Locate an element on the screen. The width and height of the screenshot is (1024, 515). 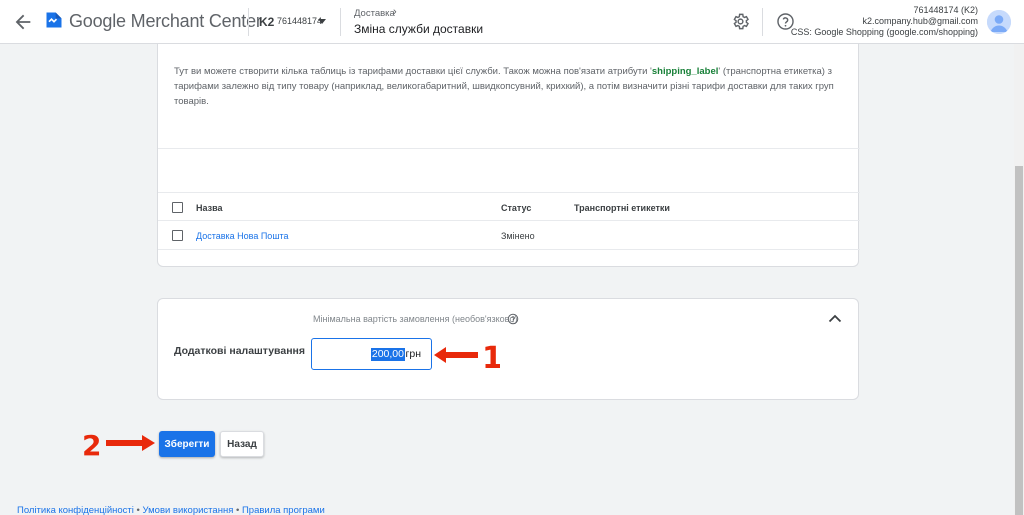
merchant-center-logo-icon is located at coordinates (54, 20).